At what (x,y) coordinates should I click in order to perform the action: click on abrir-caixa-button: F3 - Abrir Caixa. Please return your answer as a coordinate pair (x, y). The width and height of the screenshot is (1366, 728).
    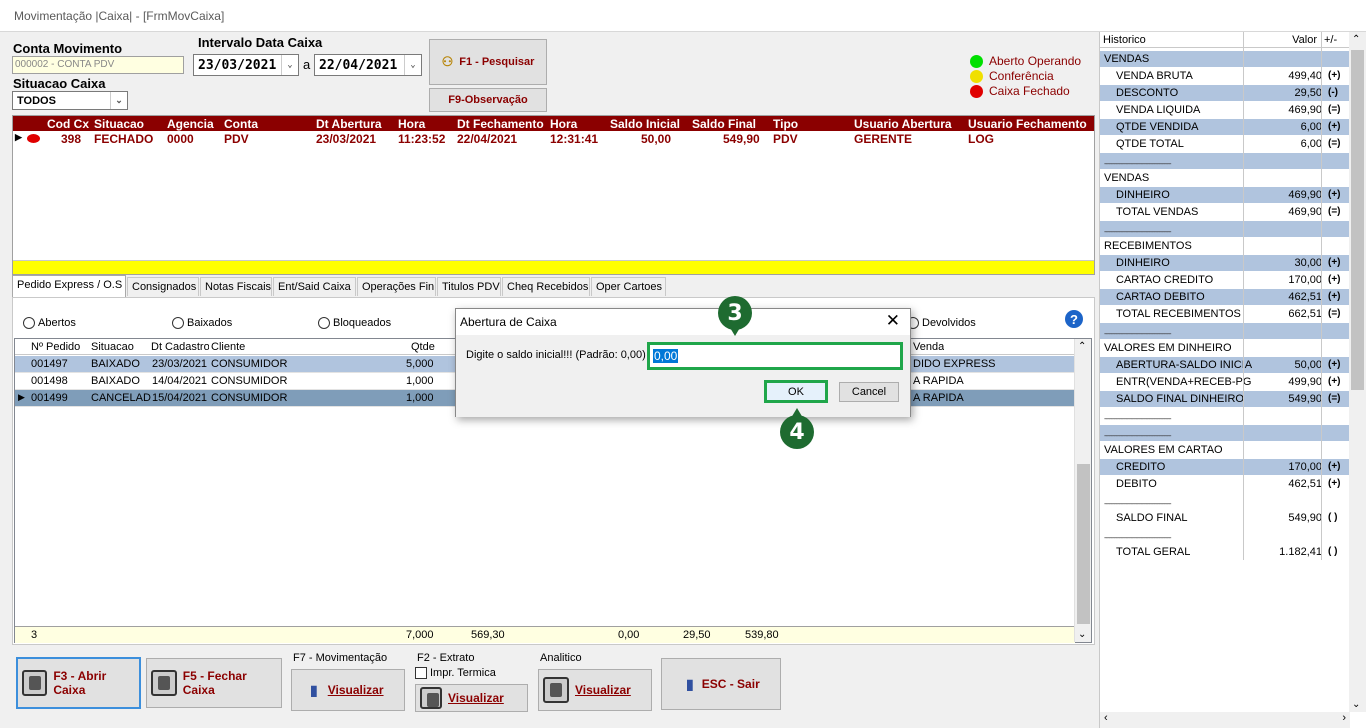
    Looking at the image, I should click on (78, 683).